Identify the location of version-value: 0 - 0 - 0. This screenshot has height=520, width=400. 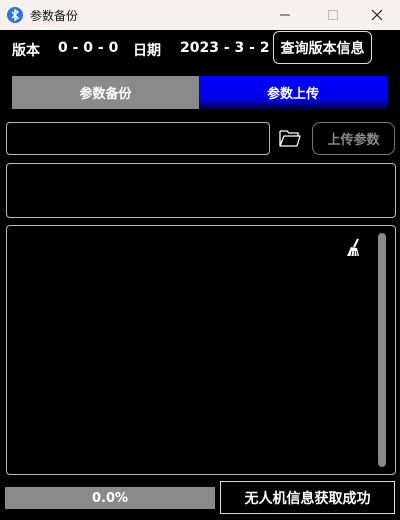
(88, 48).